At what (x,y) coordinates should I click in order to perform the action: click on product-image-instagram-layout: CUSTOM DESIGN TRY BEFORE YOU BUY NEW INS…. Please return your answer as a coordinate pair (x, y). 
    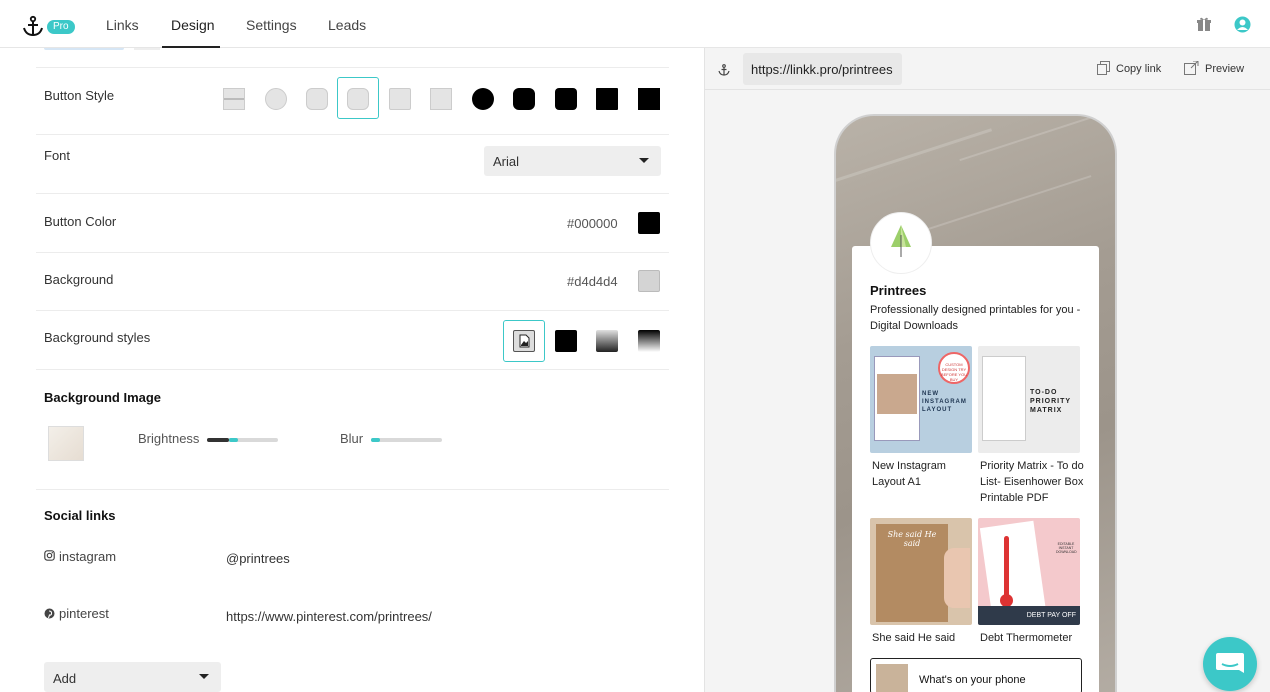
    Looking at the image, I should click on (921, 399).